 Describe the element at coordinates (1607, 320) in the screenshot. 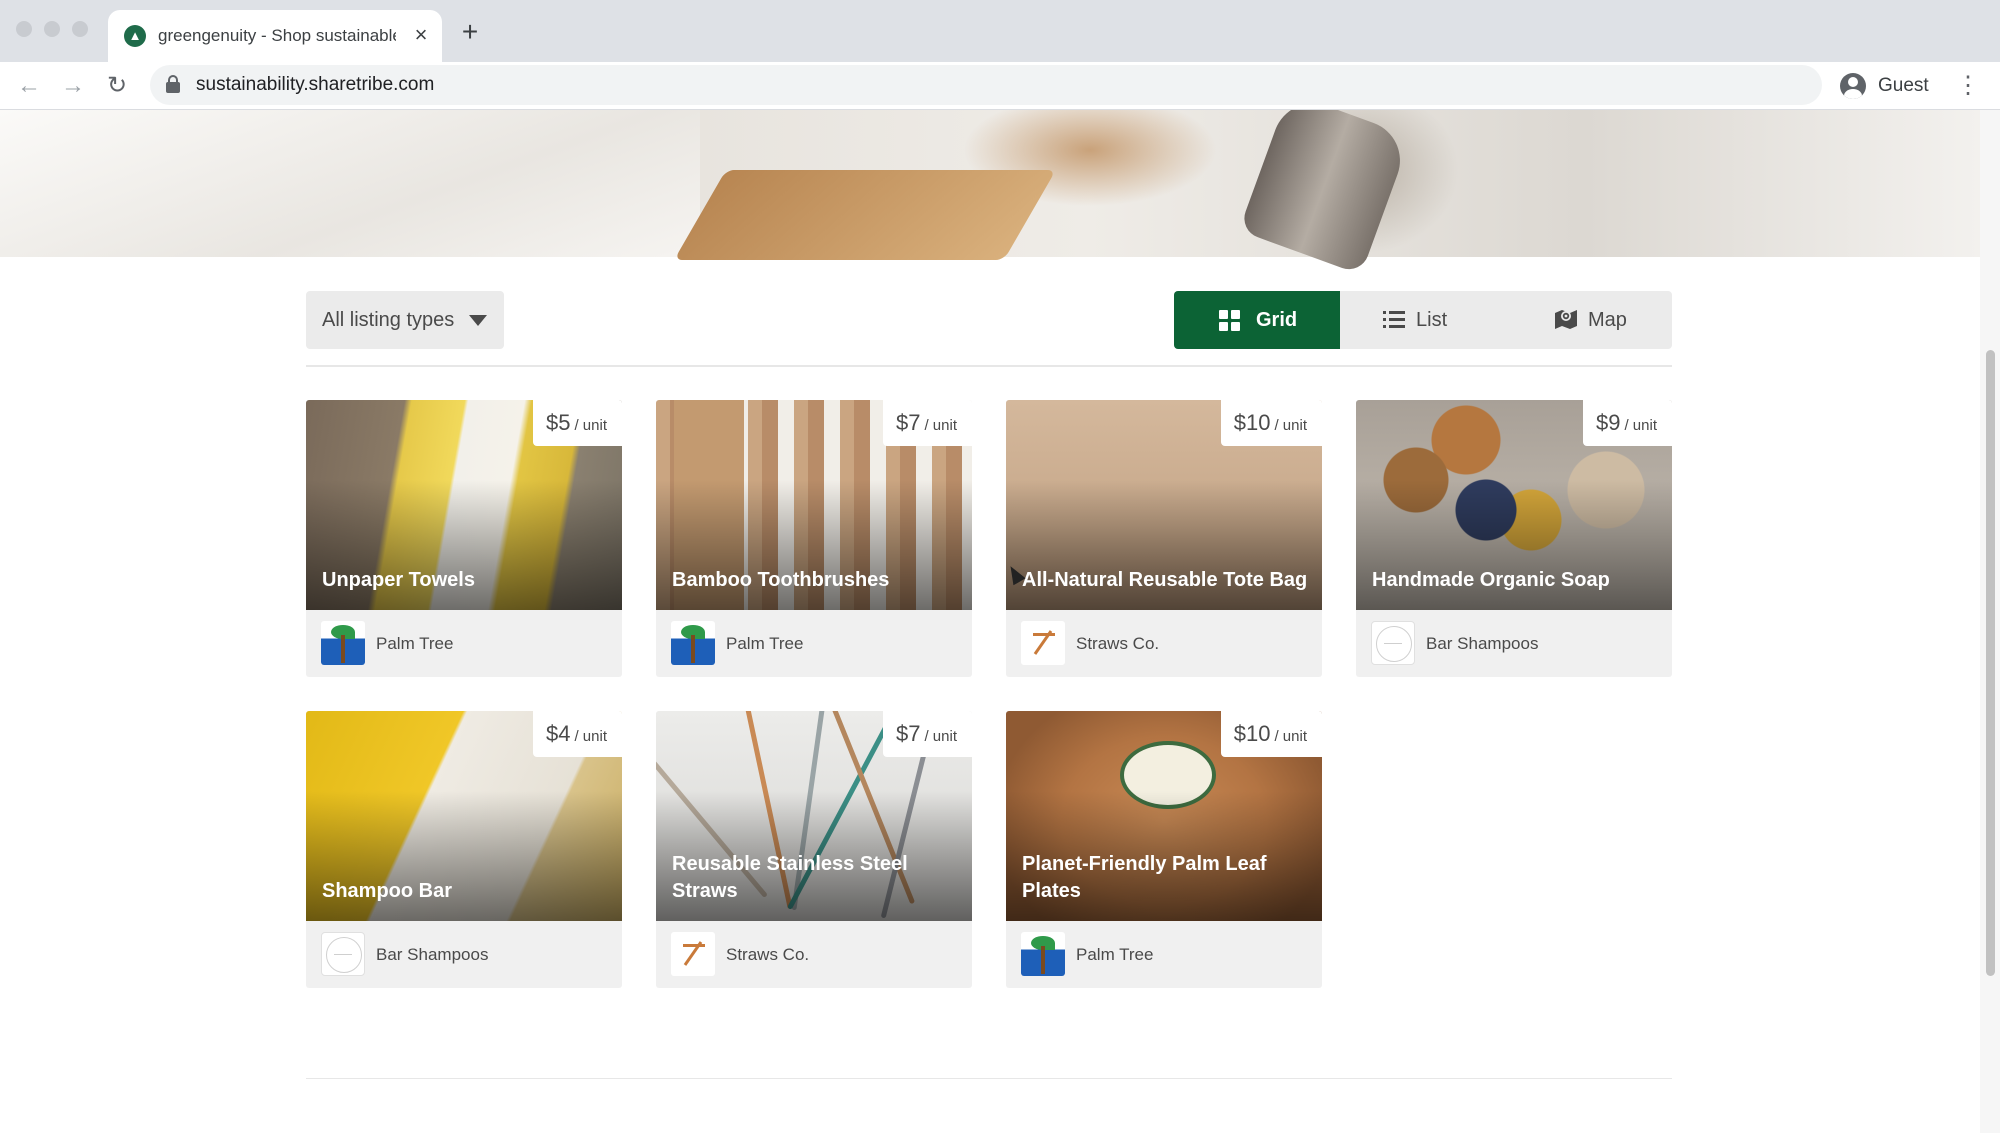

I see `map-view-label: Map` at that location.